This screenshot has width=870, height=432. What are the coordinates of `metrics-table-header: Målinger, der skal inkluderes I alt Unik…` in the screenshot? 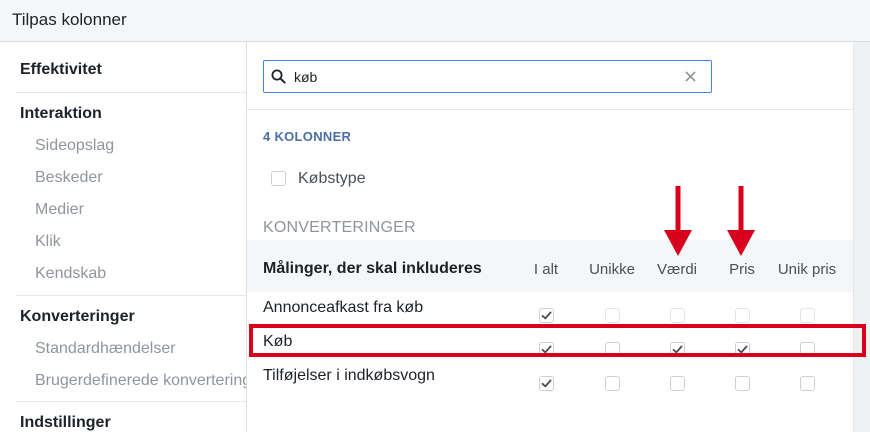 It's located at (550, 266).